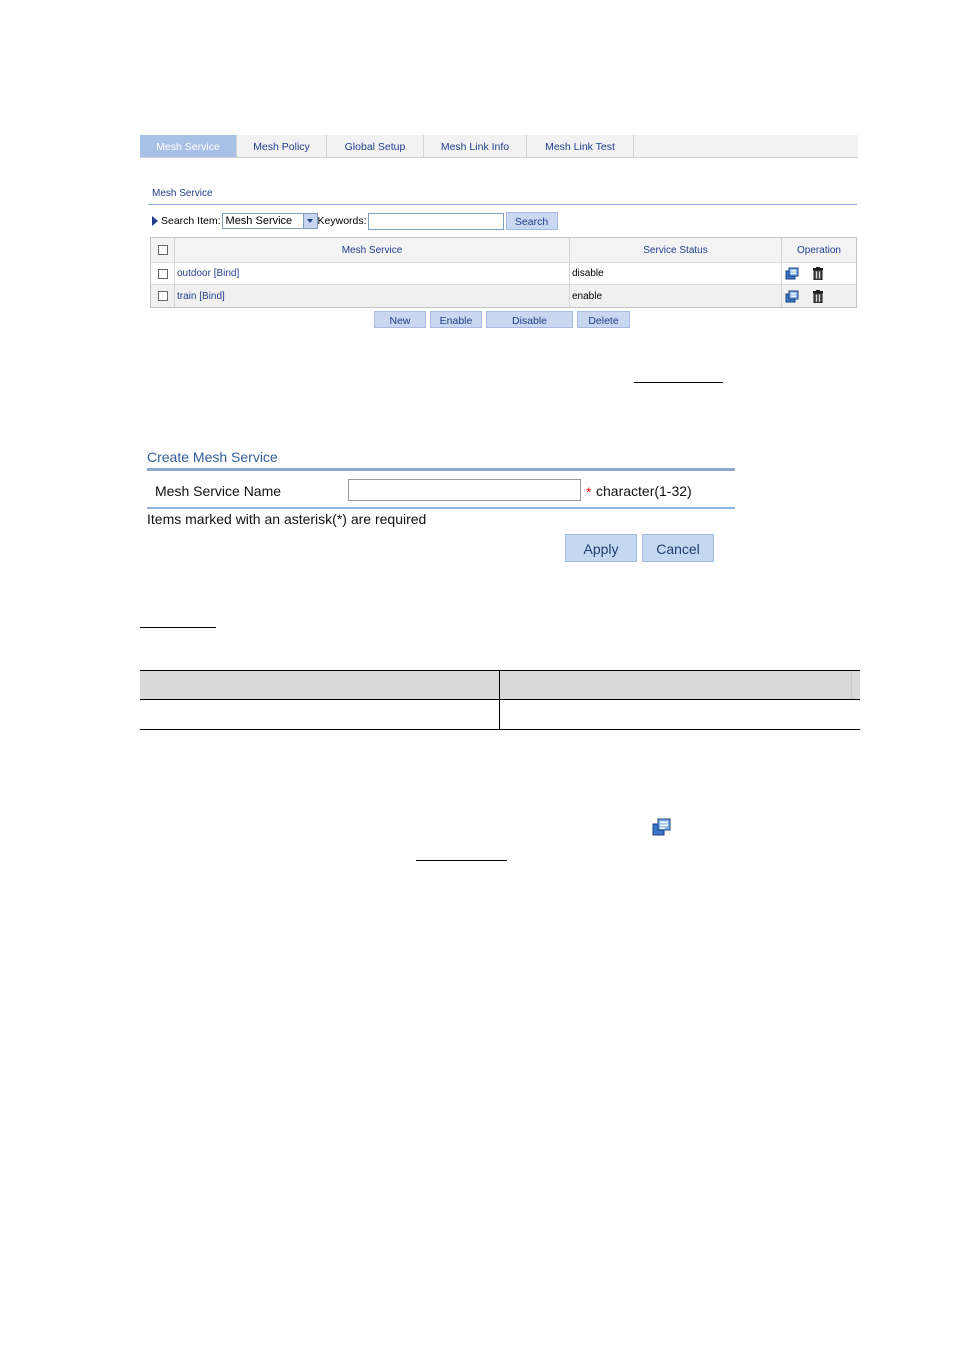  I want to click on tab-mesh-link-test: Mesh Link Test, so click(580, 146).